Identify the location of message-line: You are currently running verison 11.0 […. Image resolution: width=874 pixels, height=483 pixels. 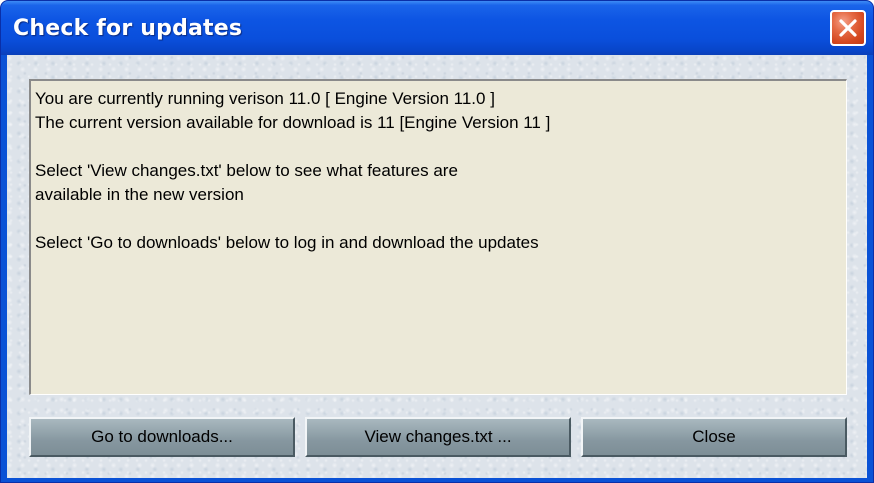
(265, 98).